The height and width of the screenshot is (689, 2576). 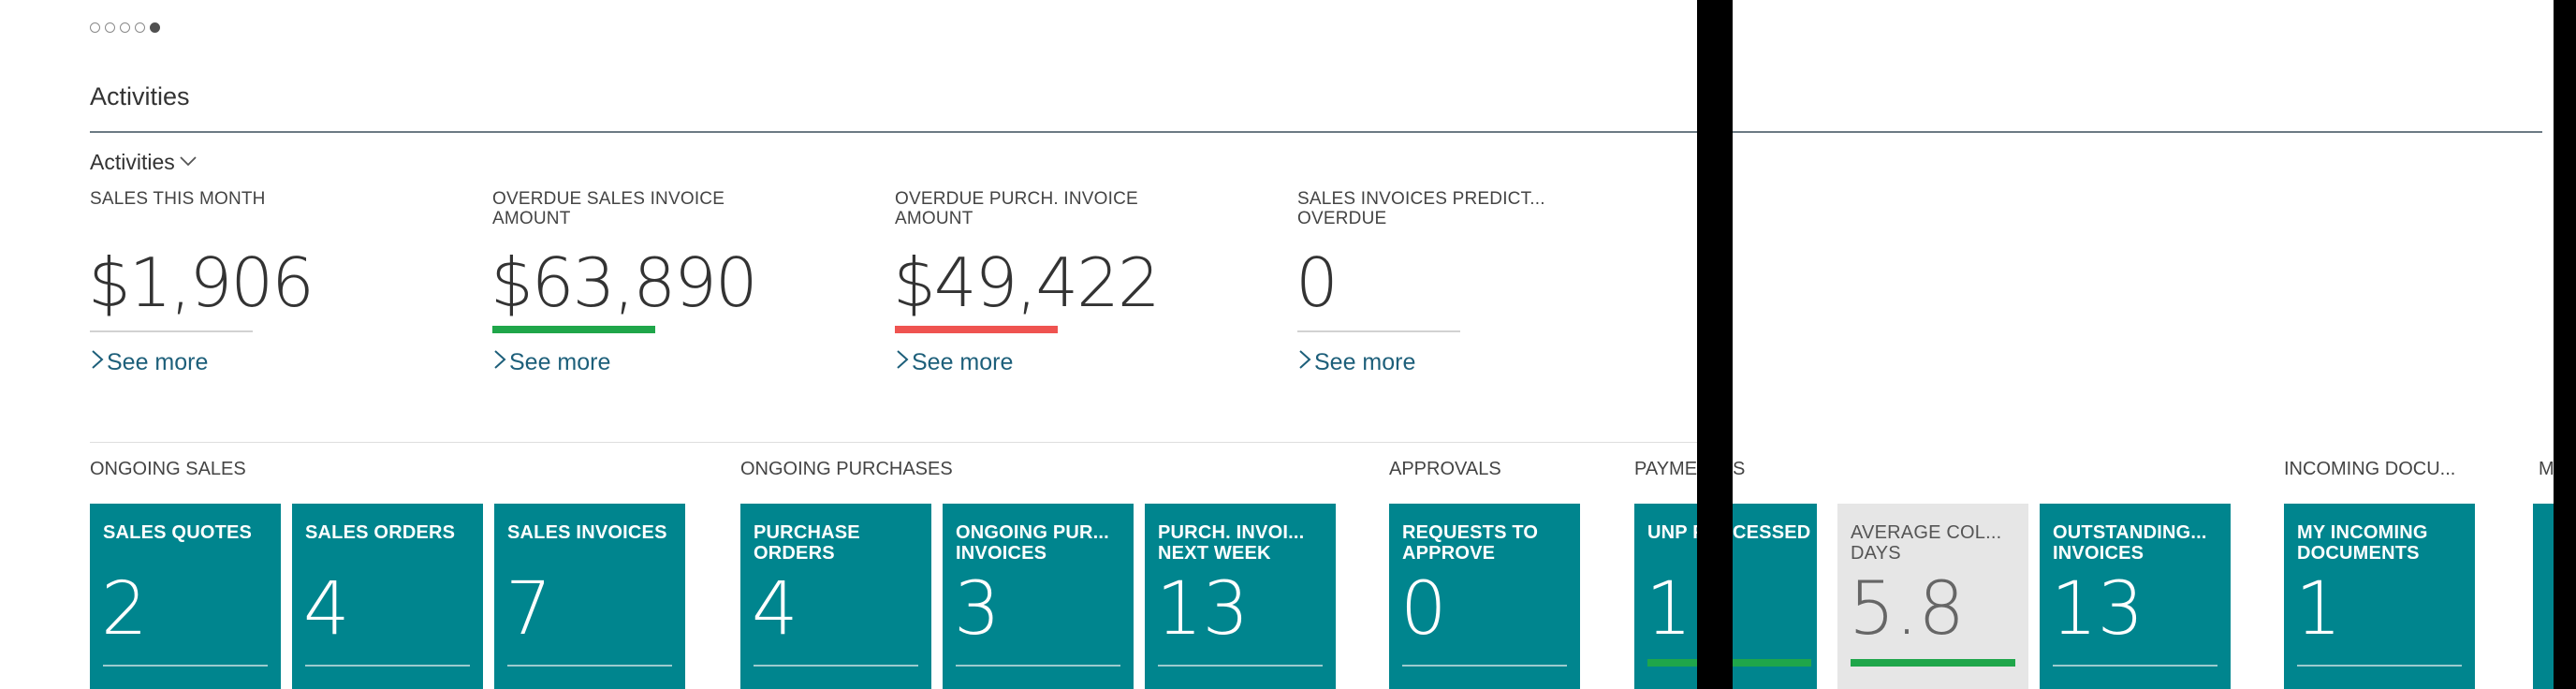 What do you see at coordinates (608, 208) in the screenshot?
I see `kpi-label: OVERDUE SALES INVOICE AMOUNT` at bounding box center [608, 208].